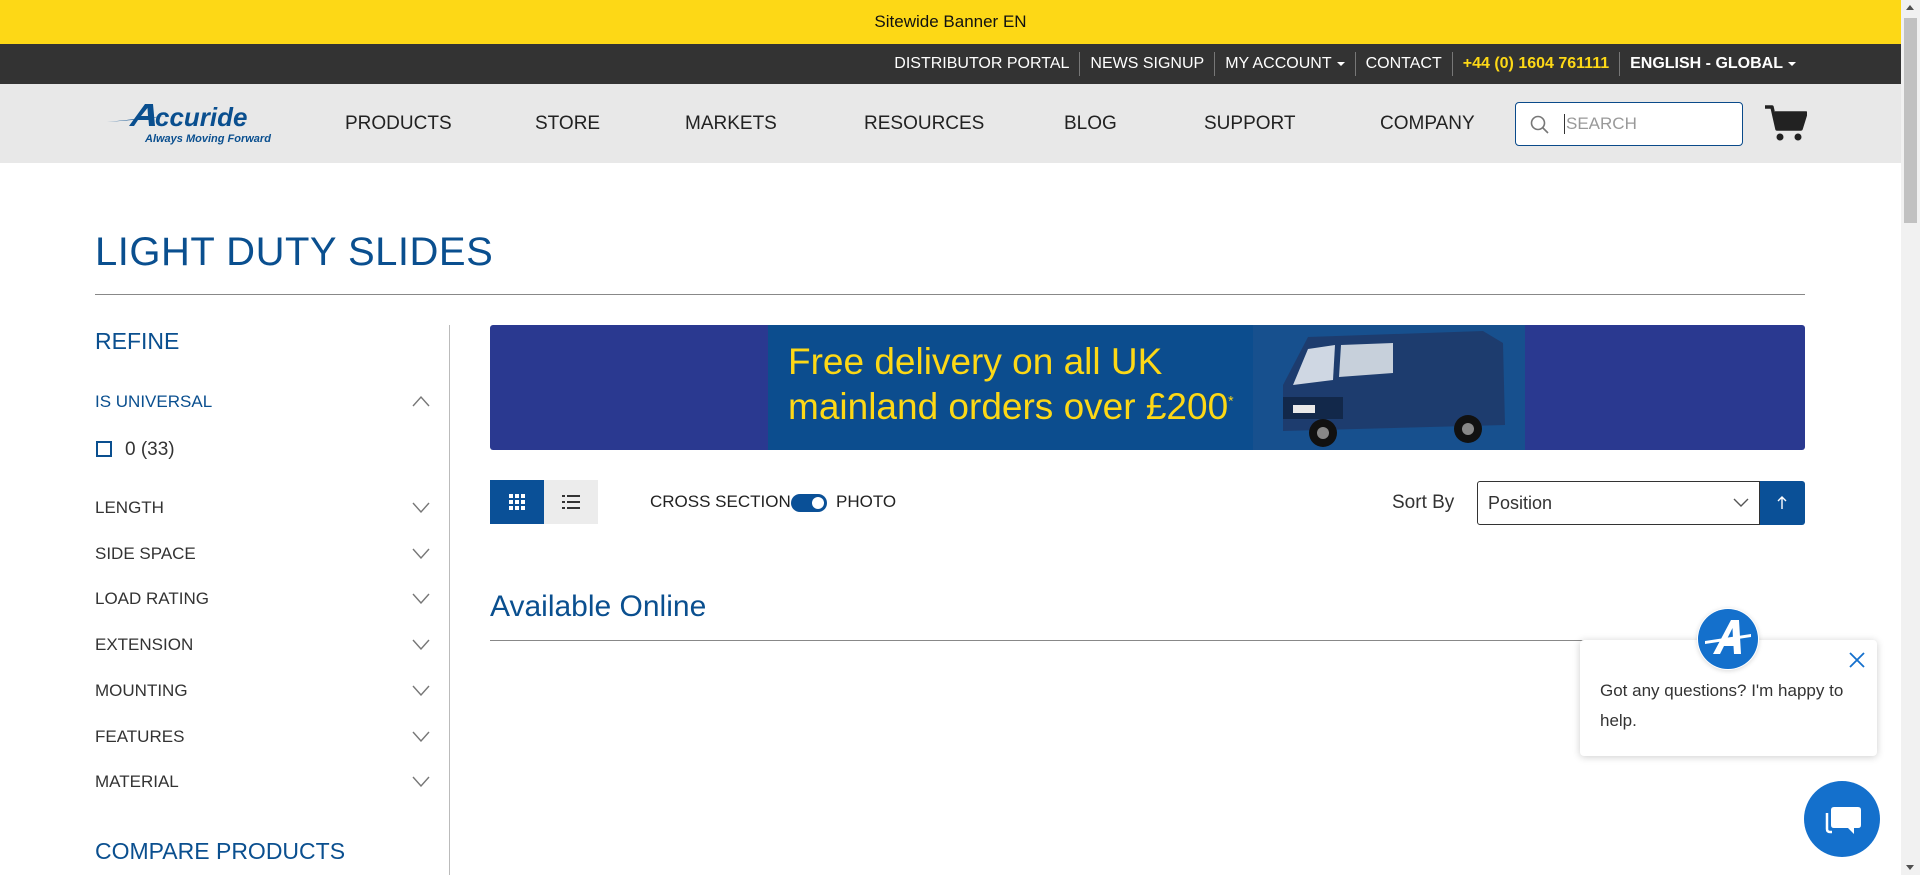  What do you see at coordinates (818, 503) in the screenshot?
I see `toggle-knob` at bounding box center [818, 503].